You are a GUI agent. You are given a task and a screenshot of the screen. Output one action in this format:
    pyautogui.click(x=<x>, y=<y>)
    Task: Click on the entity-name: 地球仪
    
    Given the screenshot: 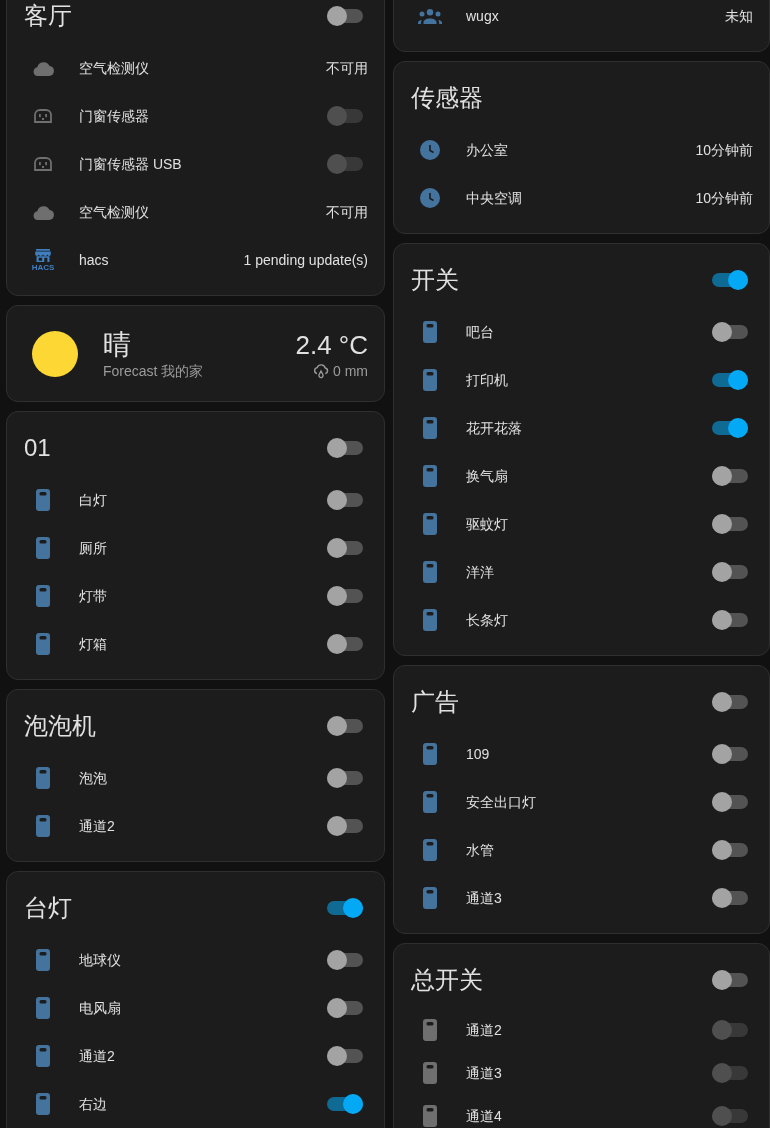 What is the action you would take?
    pyautogui.click(x=100, y=960)
    